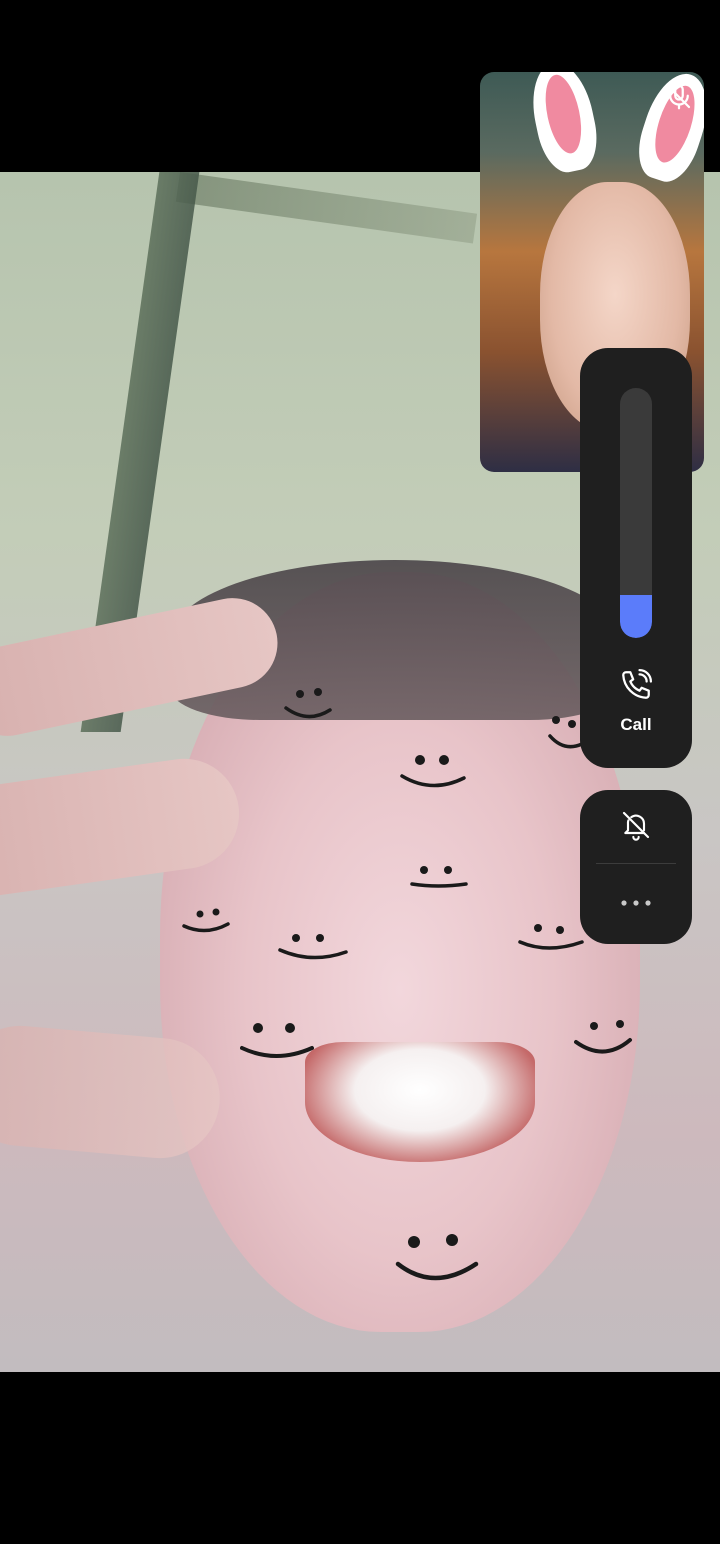 This screenshot has width=720, height=1544. Describe the element at coordinates (636, 616) in the screenshot. I see `volume-slider-fill` at that location.